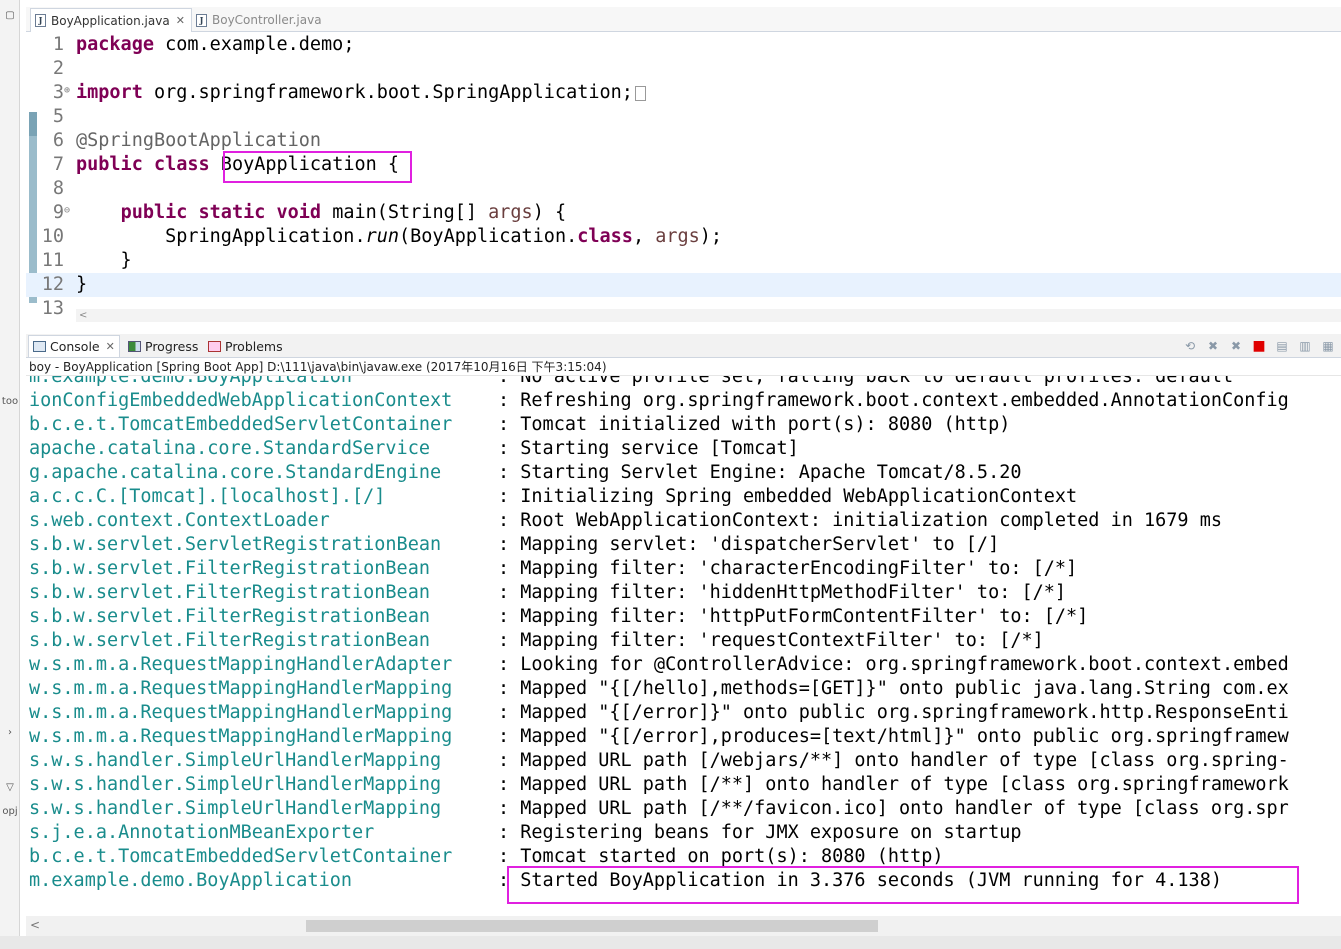  What do you see at coordinates (241, 856) in the screenshot?
I see `log-source: b.c.e.t.TomcatEmbeddedServletContainer` at bounding box center [241, 856].